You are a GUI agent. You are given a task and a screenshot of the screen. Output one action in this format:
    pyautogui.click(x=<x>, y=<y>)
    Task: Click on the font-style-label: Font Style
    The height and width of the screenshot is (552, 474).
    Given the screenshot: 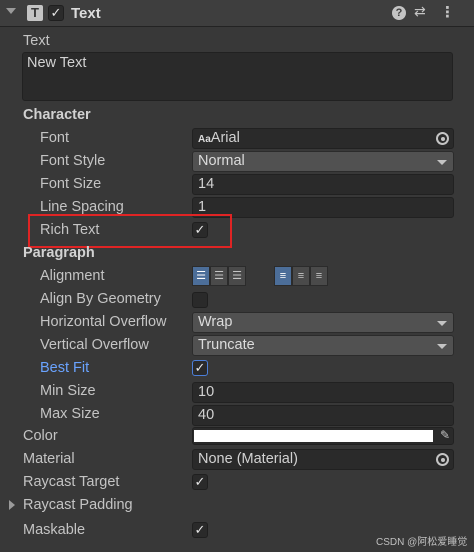 What is the action you would take?
    pyautogui.click(x=73, y=161)
    